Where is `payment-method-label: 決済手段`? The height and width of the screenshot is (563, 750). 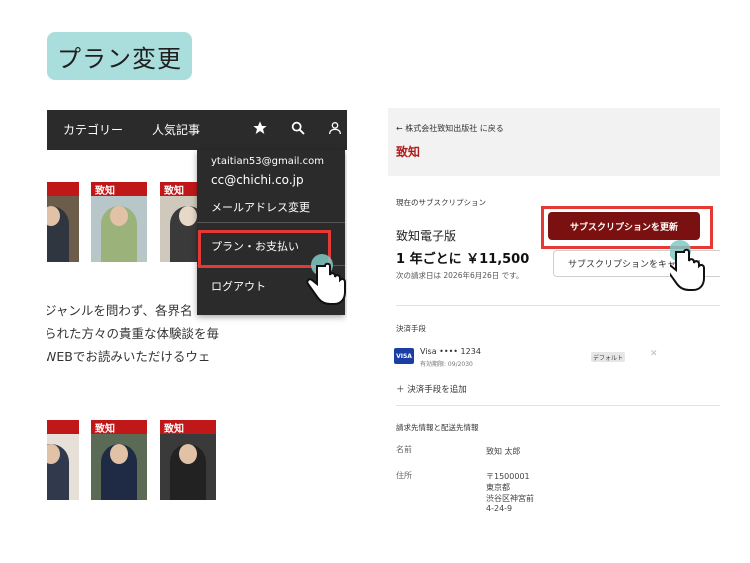 payment-method-label: 決済手段 is located at coordinates (411, 328).